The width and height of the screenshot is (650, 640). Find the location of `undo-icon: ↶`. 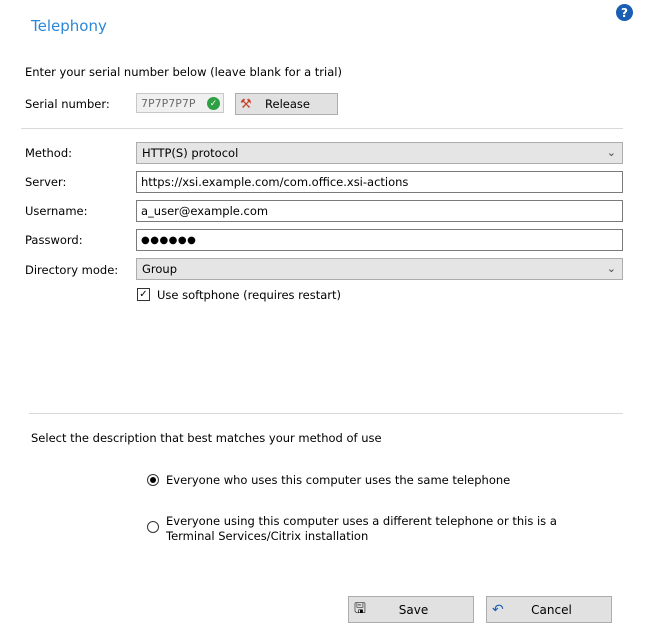

undo-icon: ↶ is located at coordinates (498, 609).